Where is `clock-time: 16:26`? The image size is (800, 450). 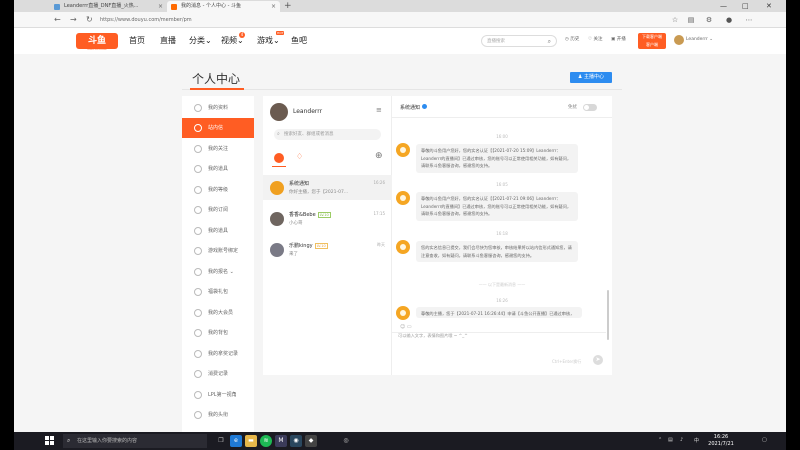 clock-time: 16:26 is located at coordinates (721, 437).